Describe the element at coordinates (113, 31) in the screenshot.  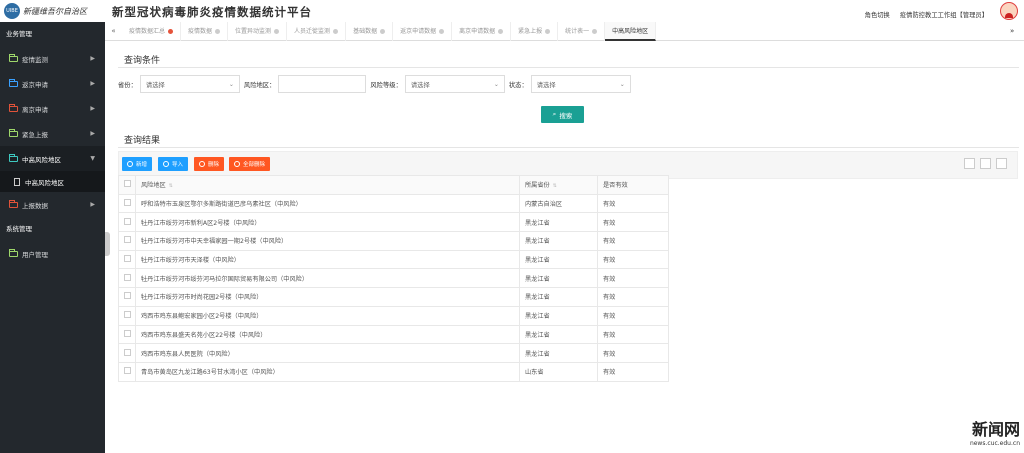
I see `tab-scroll-left-icon: «` at that location.